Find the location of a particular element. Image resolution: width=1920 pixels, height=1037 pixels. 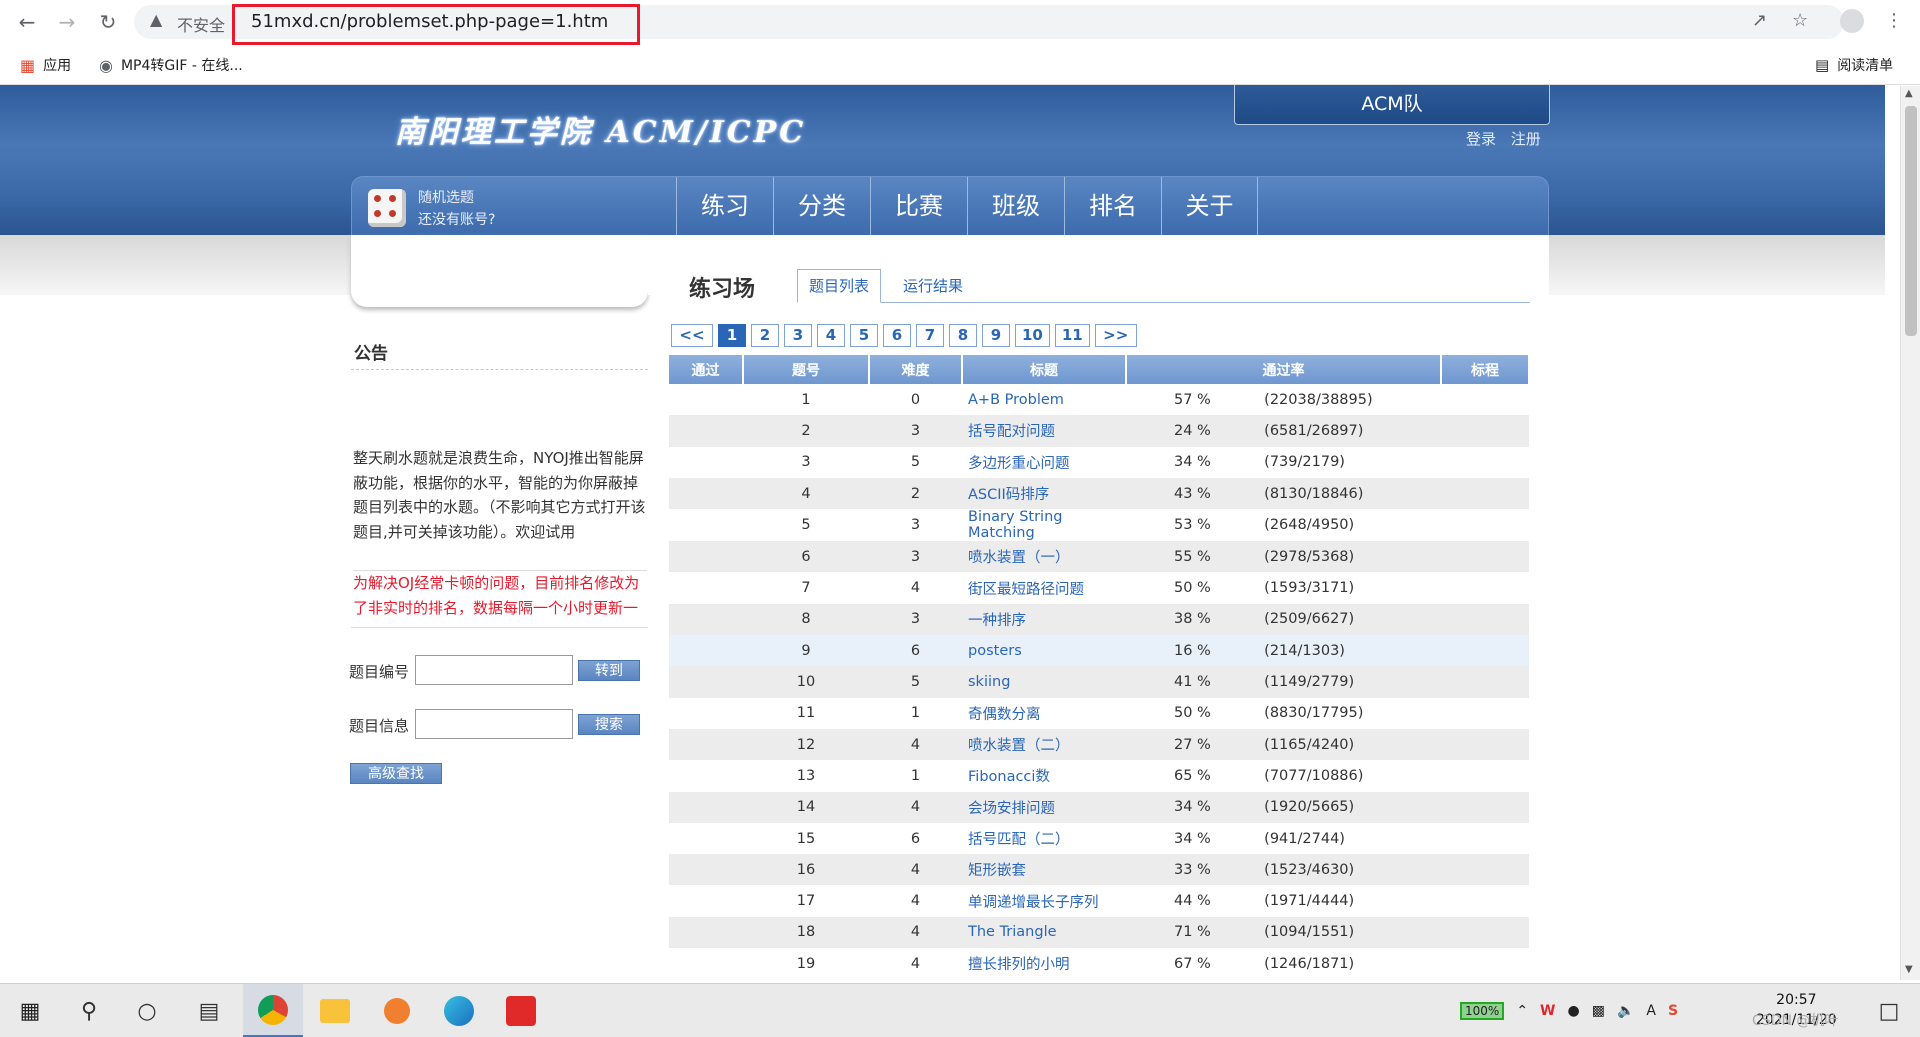

battery-indicator: 100% is located at coordinates (1482, 1011).